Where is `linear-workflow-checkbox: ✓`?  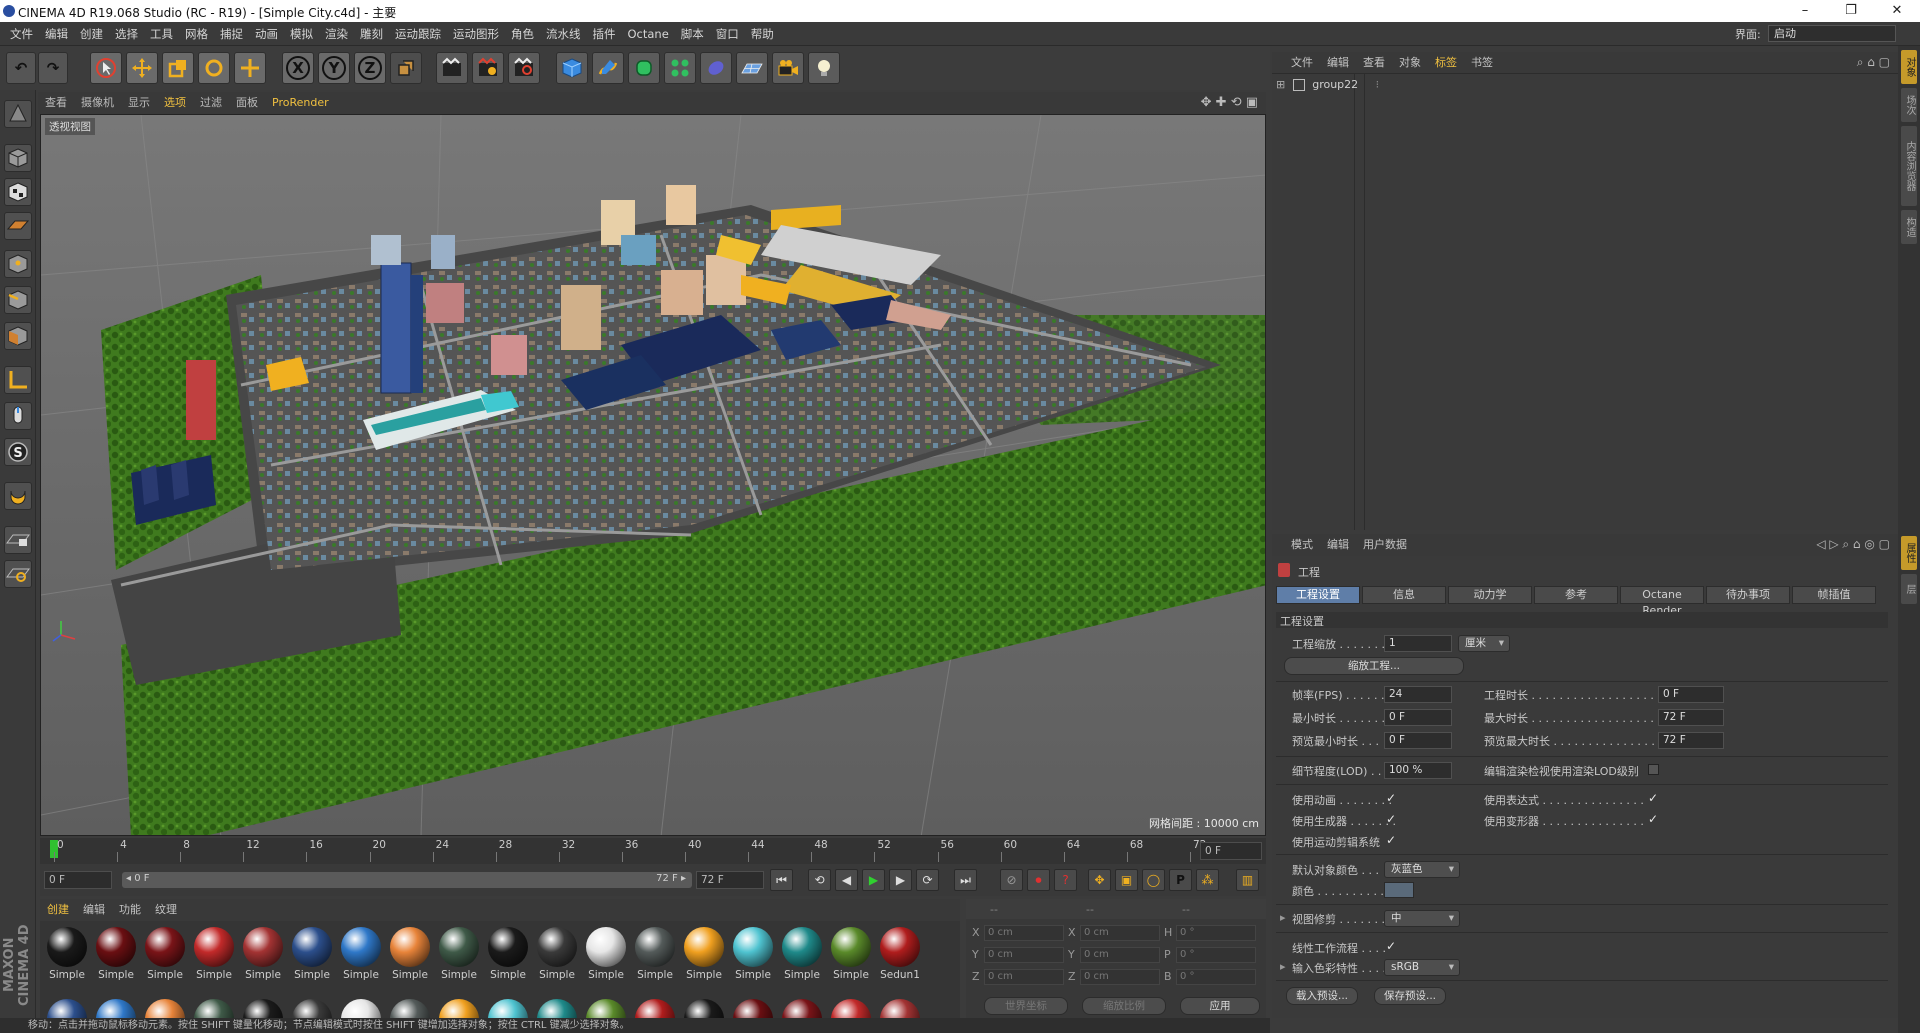
linear-workflow-checkbox: ✓ is located at coordinates (1392, 946).